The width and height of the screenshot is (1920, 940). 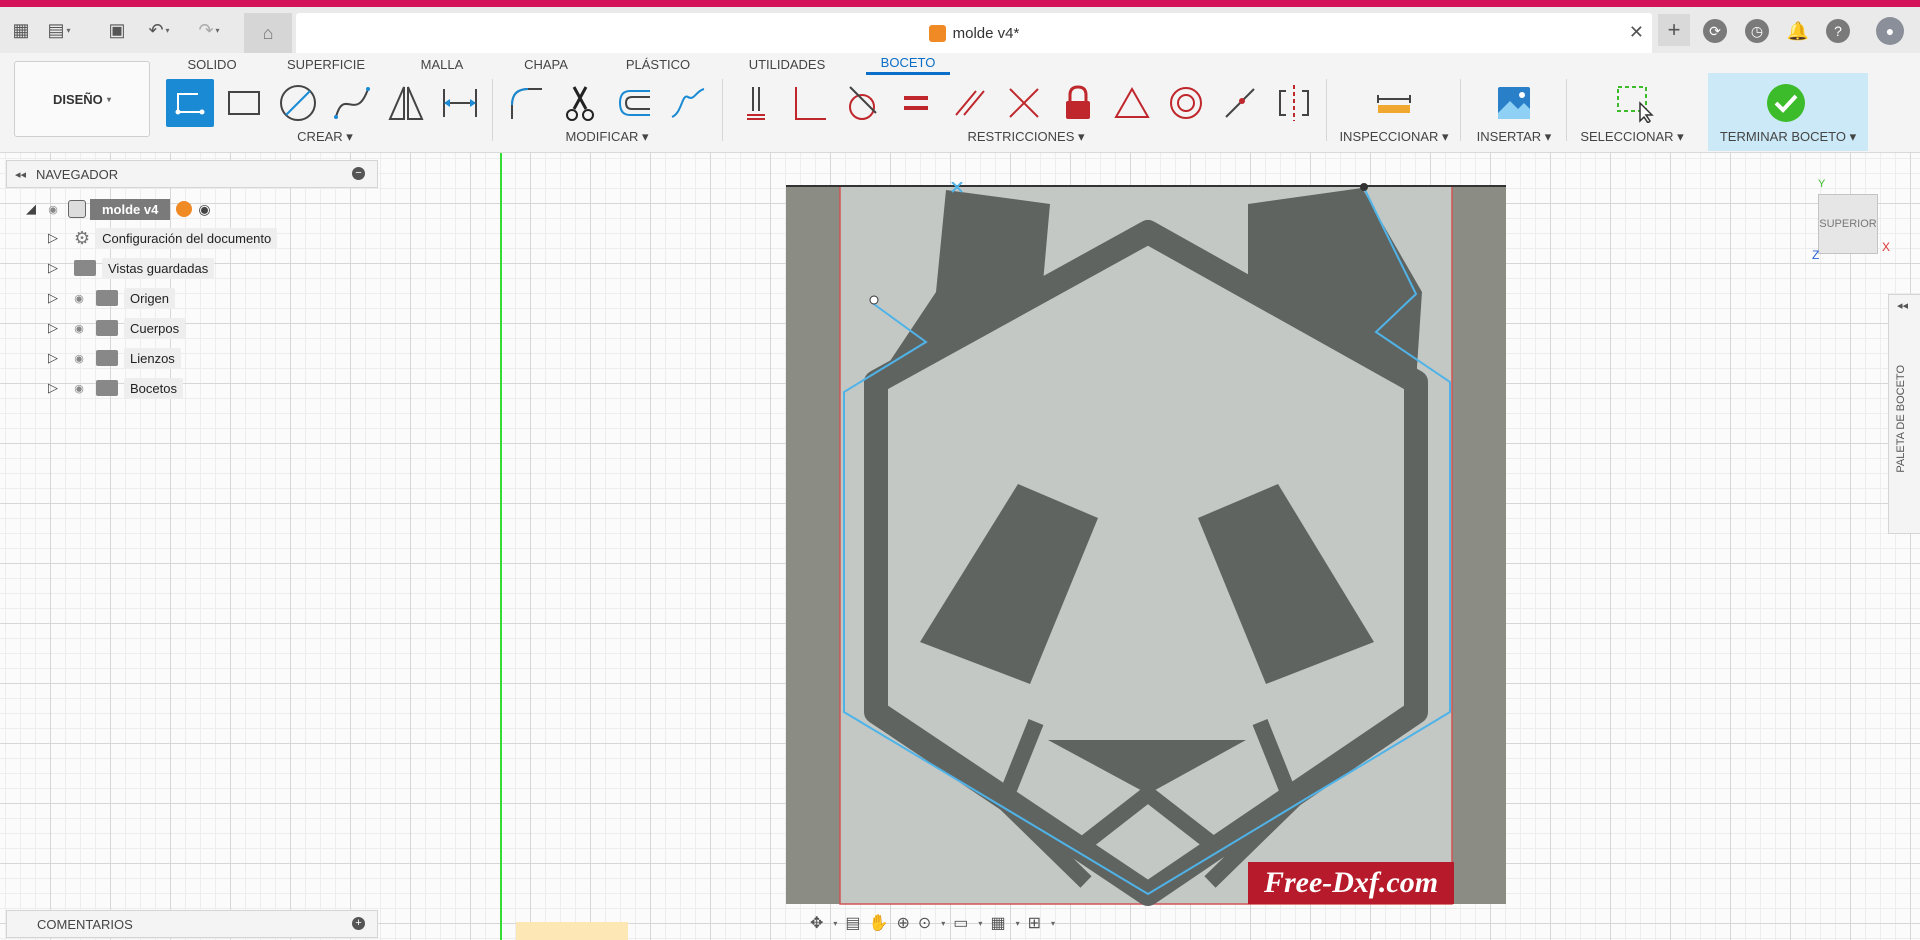 What do you see at coordinates (1034, 923) in the screenshot?
I see `viewports-icon: ⊞` at bounding box center [1034, 923].